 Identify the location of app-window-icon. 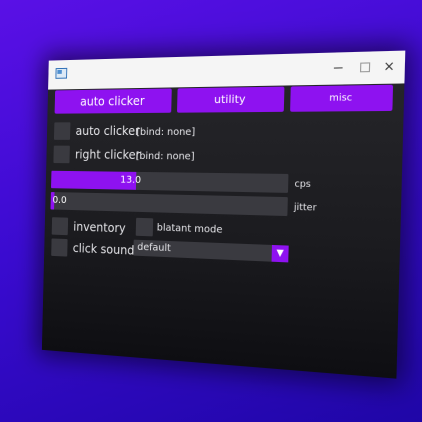
(61, 73).